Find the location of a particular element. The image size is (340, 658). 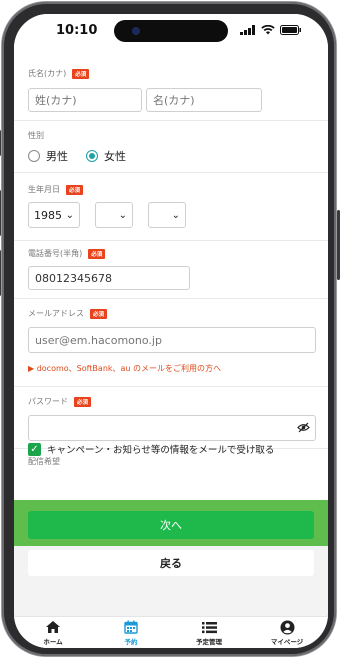

status-icons is located at coordinates (271, 30).